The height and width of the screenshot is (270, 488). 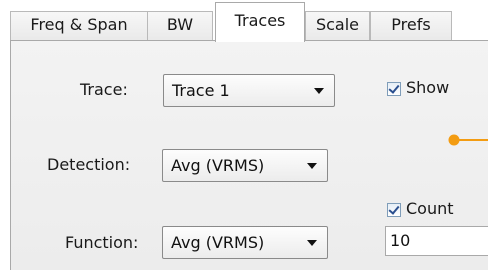 I want to click on trace-color-marker-icon, so click(x=468, y=140).